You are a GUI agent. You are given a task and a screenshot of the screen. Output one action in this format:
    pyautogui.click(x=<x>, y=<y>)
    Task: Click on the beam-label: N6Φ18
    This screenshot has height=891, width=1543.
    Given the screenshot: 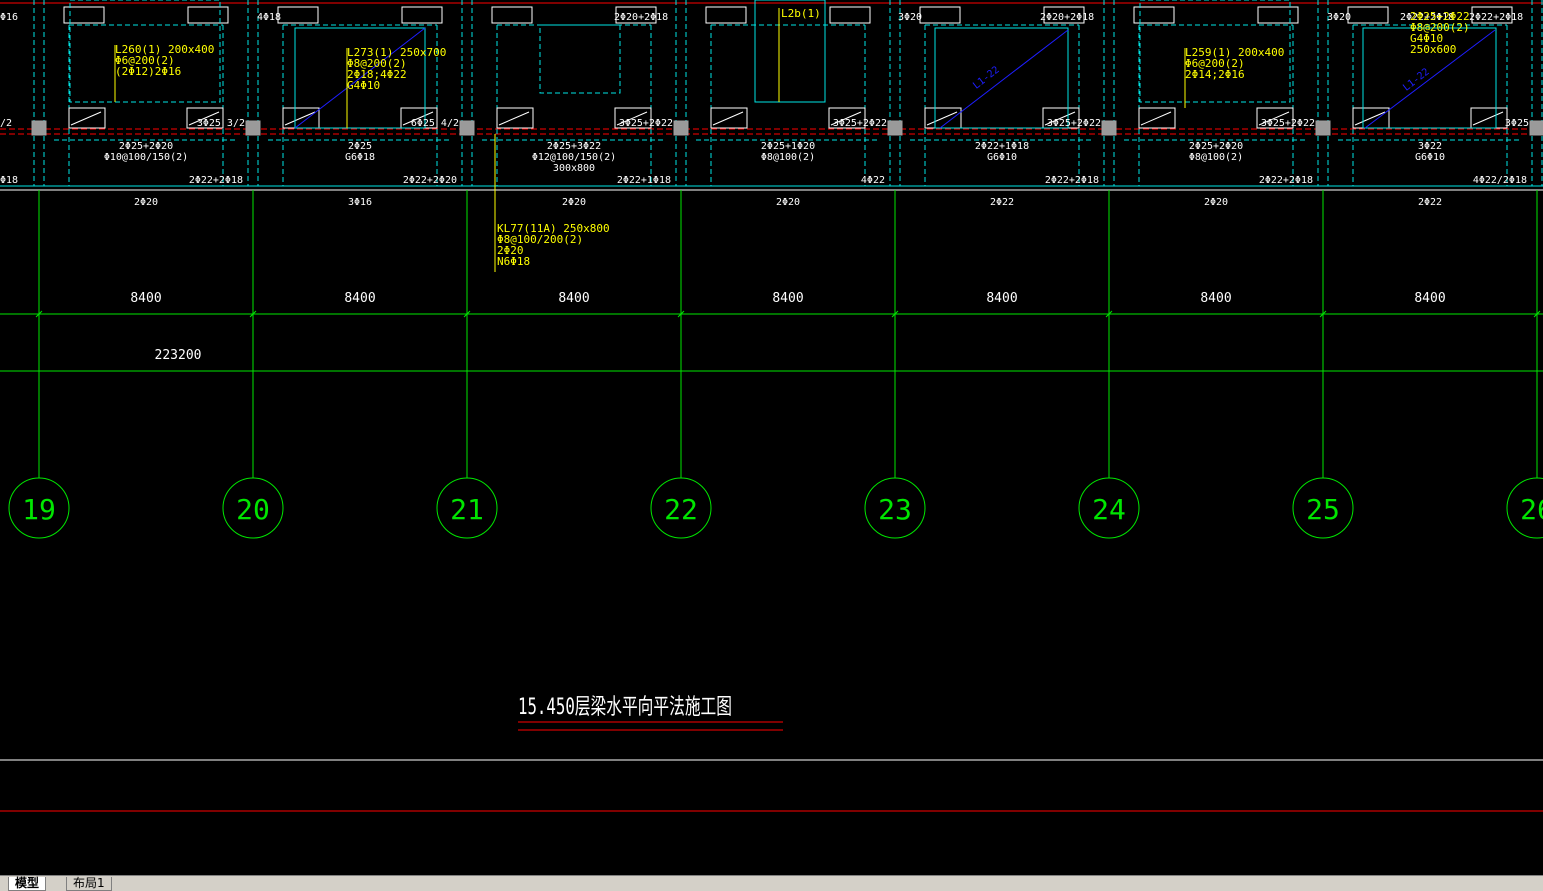 What is the action you would take?
    pyautogui.click(x=513, y=261)
    